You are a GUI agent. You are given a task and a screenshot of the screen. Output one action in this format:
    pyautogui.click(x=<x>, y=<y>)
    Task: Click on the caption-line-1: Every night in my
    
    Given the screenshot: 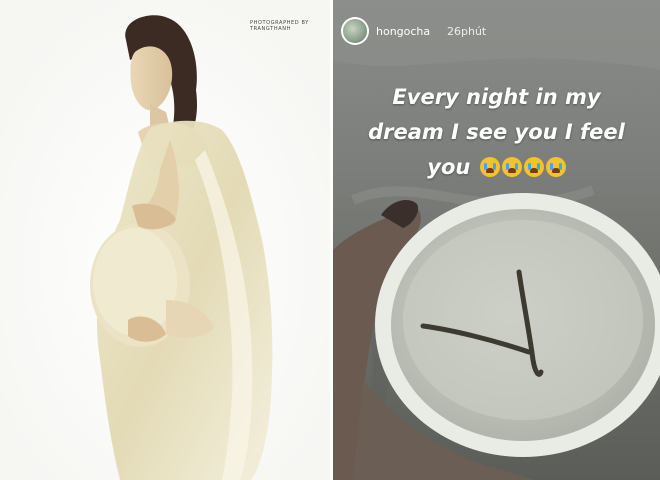 What is the action you would take?
    pyautogui.click(x=496, y=97)
    